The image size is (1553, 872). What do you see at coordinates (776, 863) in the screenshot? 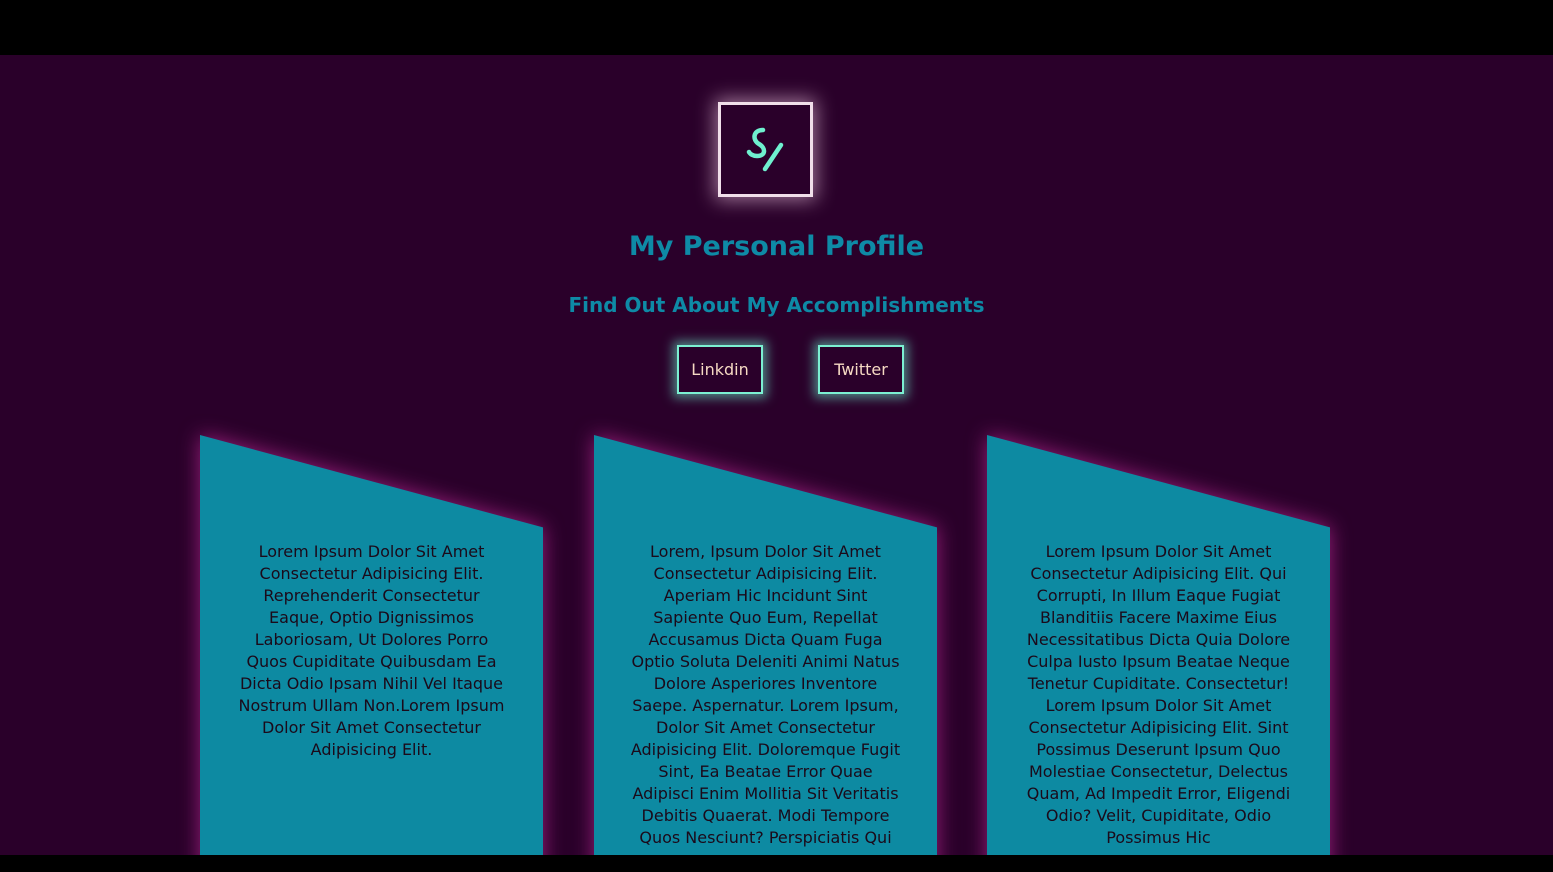
I see `browser-bottom-bar` at bounding box center [776, 863].